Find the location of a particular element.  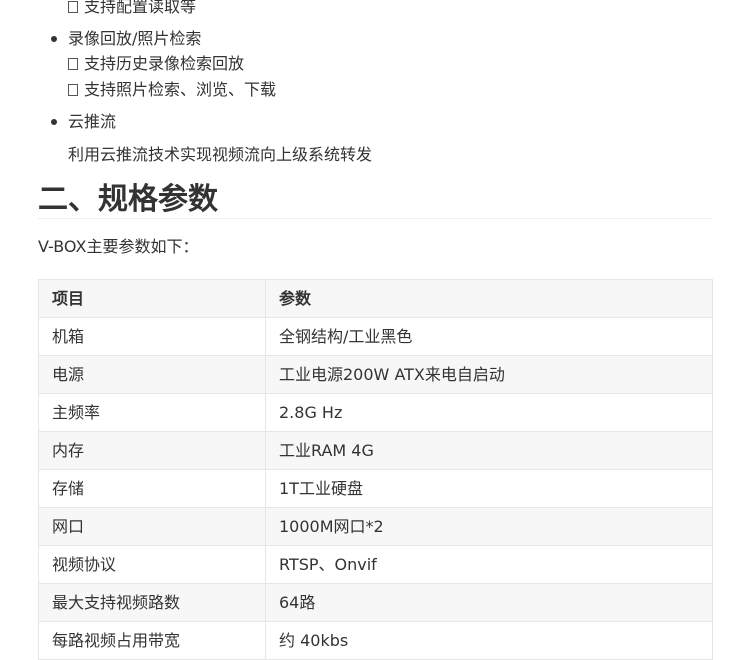

section-heading: 二、规格参数 is located at coordinates (128, 199).